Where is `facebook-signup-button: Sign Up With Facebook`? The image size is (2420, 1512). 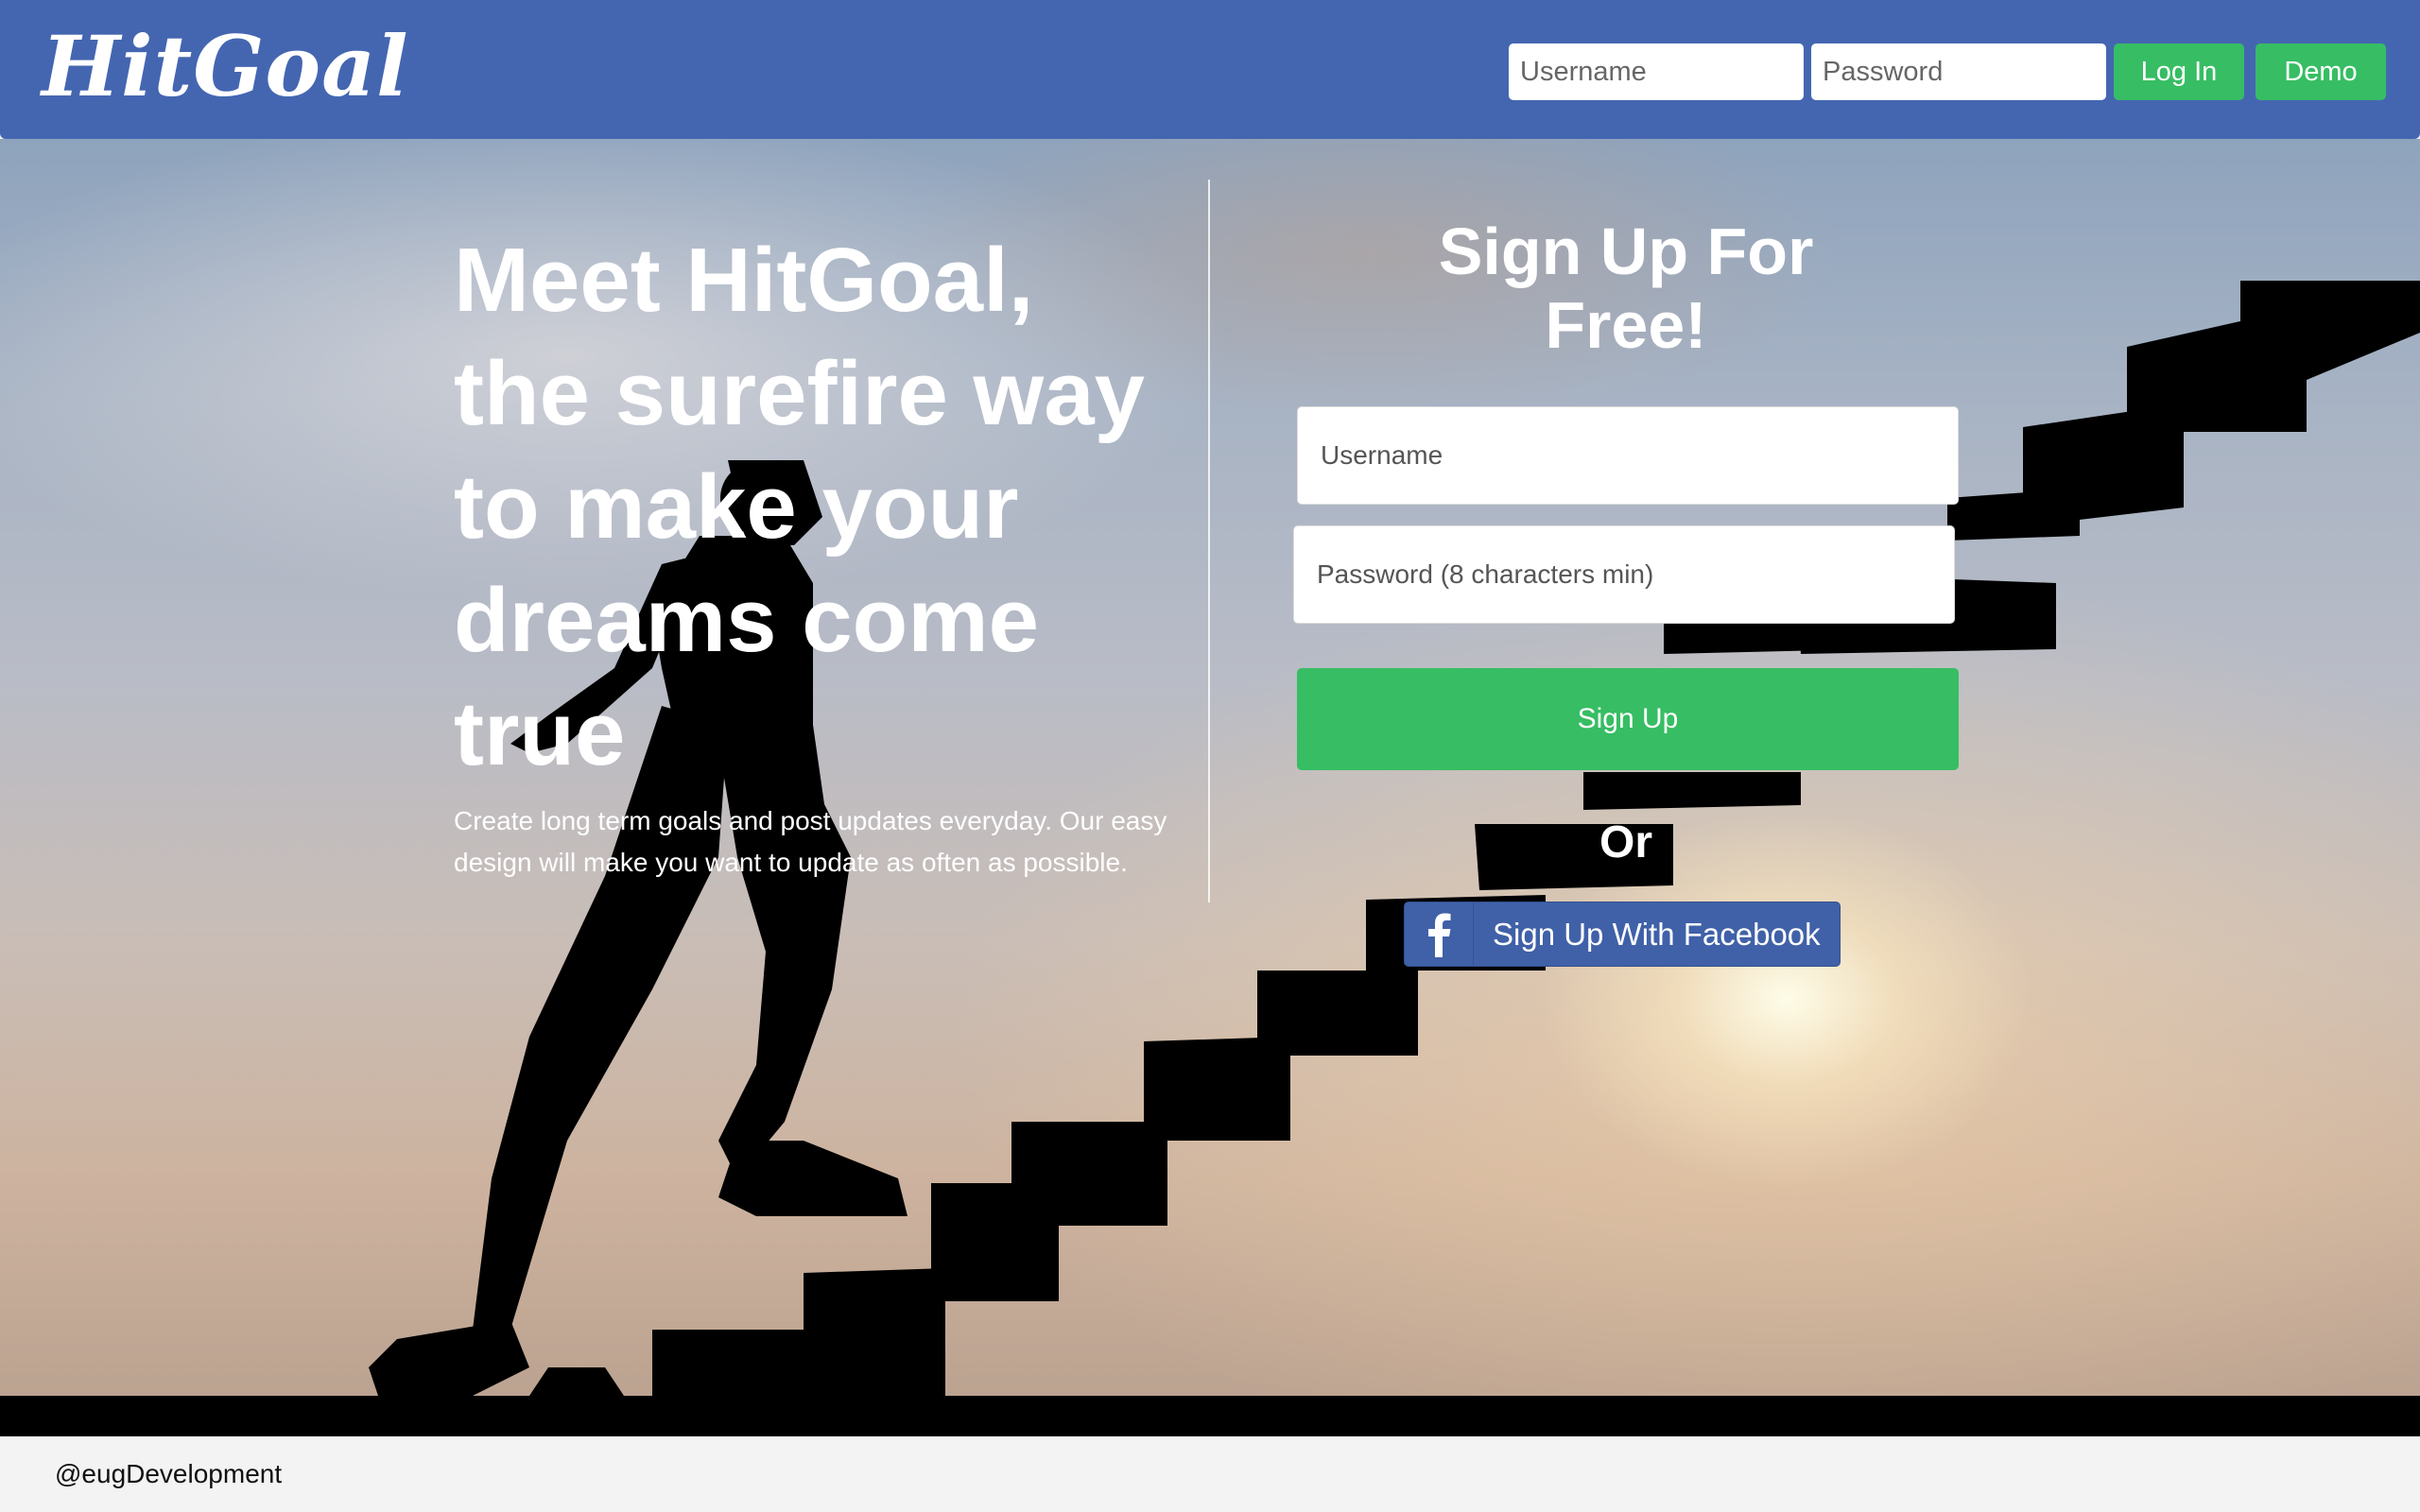
facebook-signup-button: Sign Up With Facebook is located at coordinates (1623, 934).